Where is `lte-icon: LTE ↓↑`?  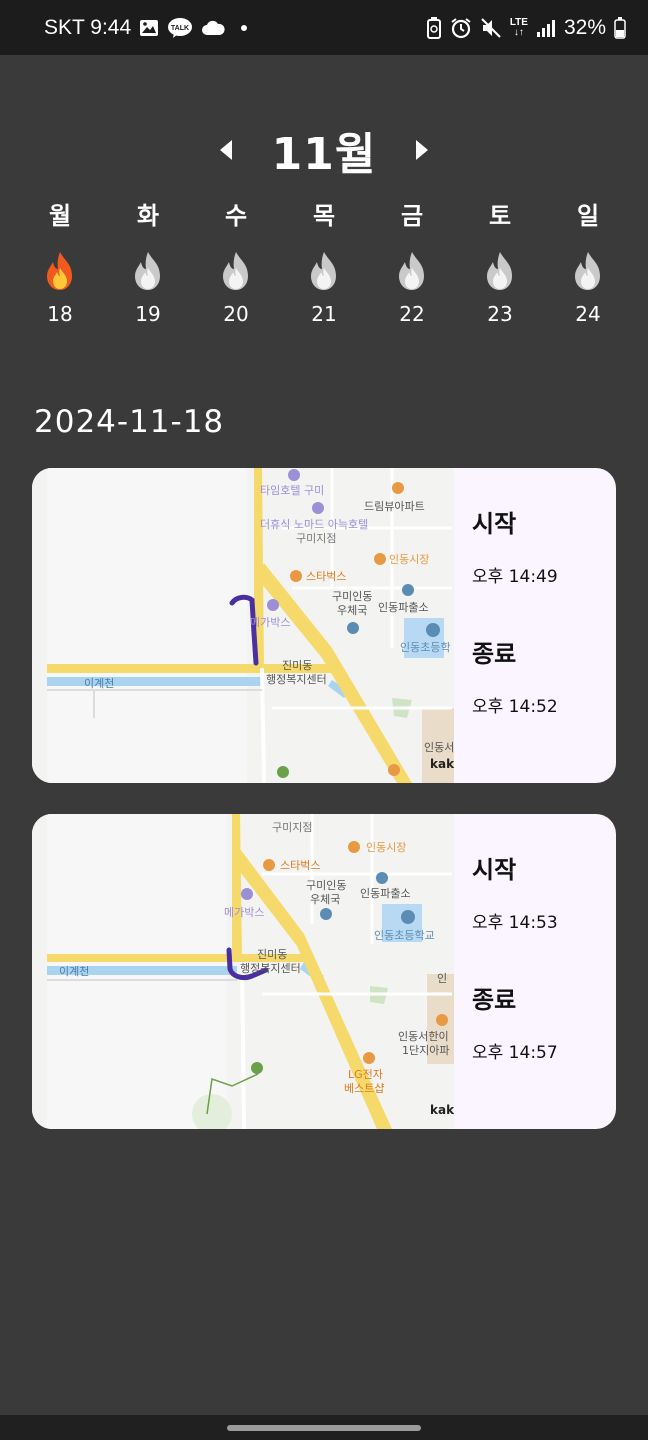 lte-icon: LTE ↓↑ is located at coordinates (518, 27).